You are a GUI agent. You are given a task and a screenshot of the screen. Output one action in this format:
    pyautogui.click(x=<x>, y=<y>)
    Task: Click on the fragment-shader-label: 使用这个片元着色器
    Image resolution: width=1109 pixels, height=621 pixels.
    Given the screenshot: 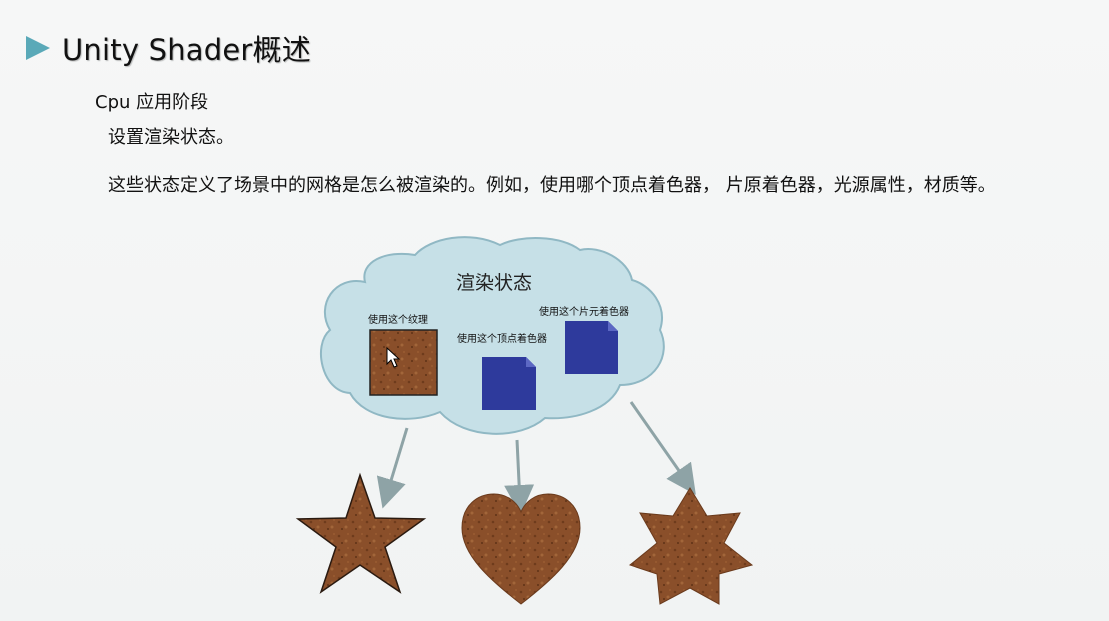 What is the action you would take?
    pyautogui.click(x=584, y=311)
    